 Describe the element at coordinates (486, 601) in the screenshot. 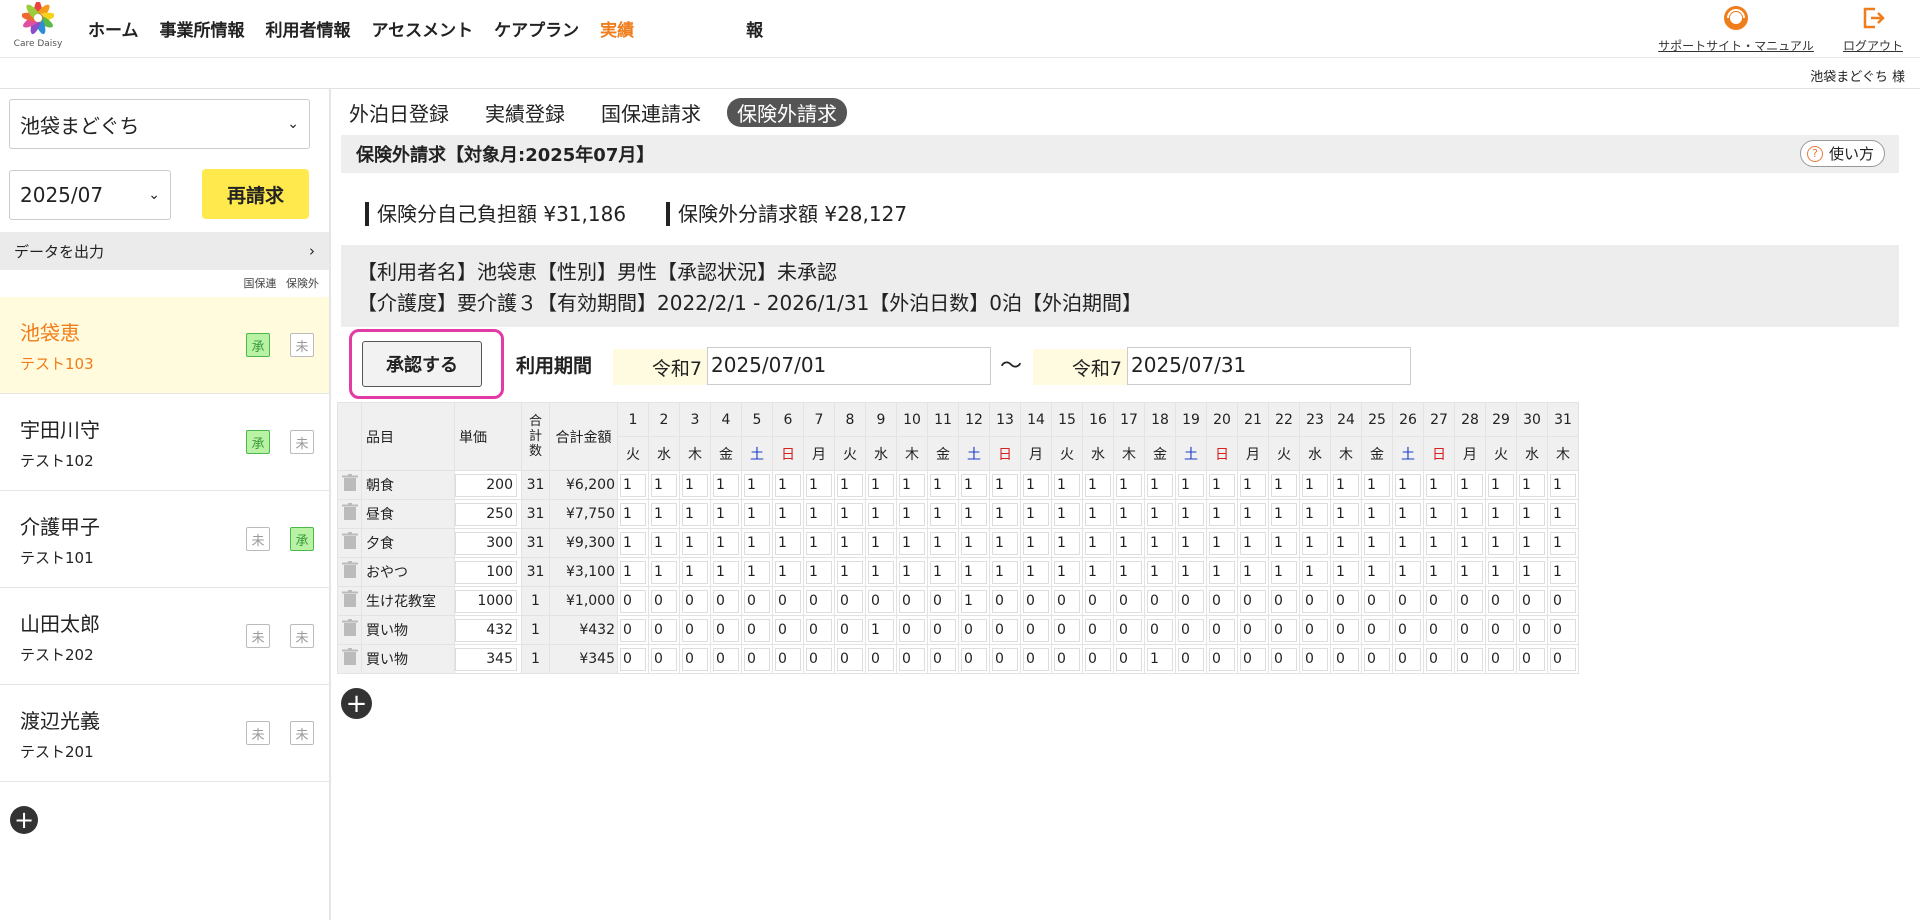

I see `price-input: 1000` at that location.